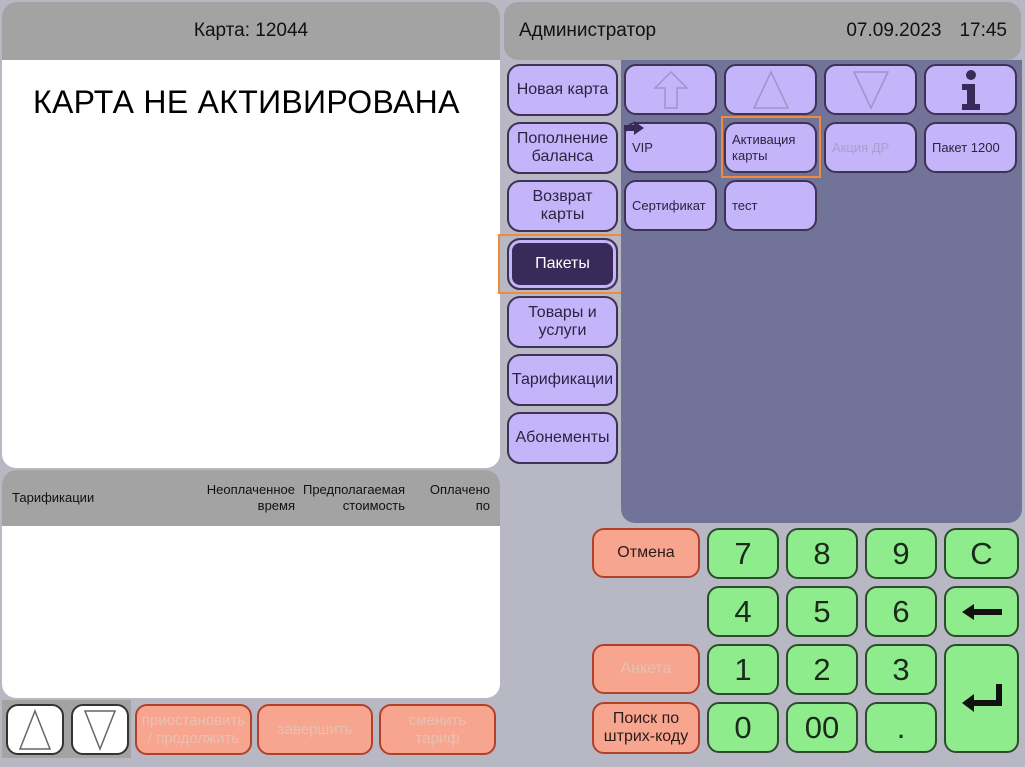  I want to click on key-8: 8, so click(822, 553).